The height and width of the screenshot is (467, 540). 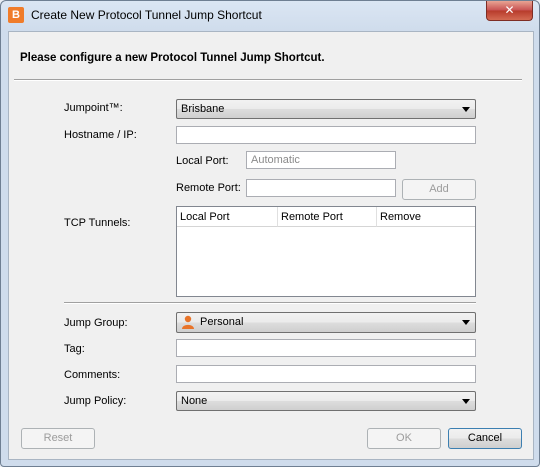 I want to click on comments-input, so click(x=326, y=374).